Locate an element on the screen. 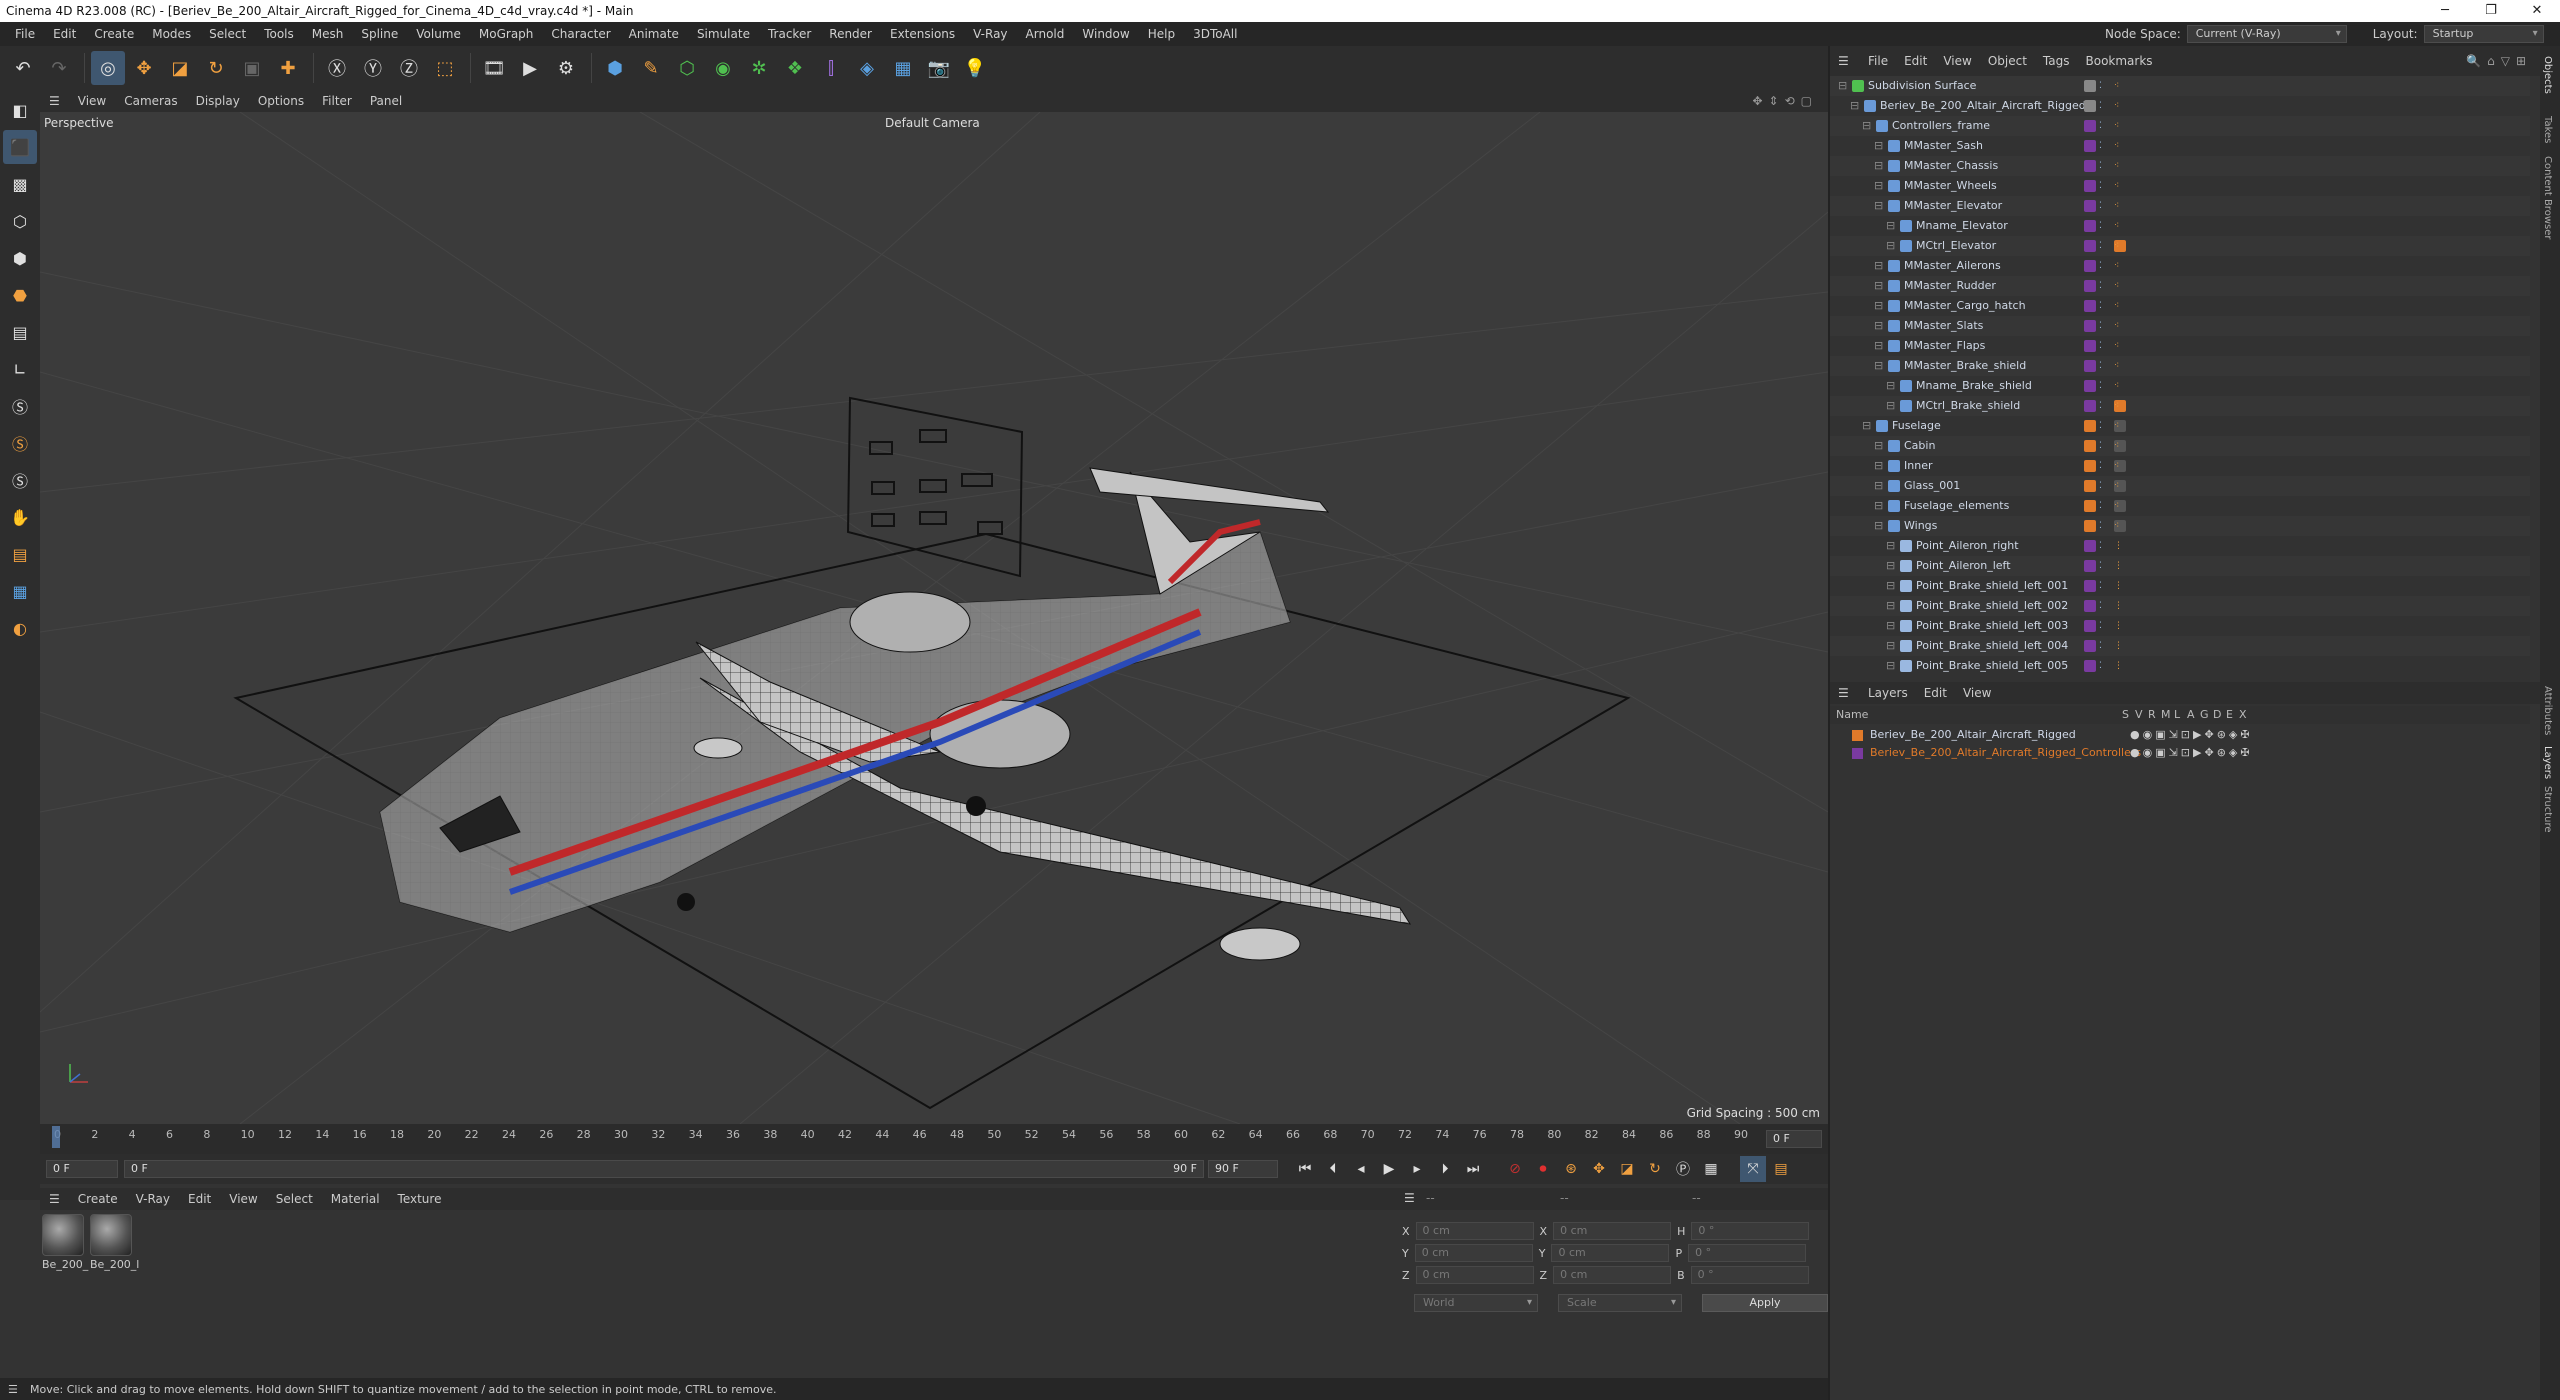 The image size is (2560, 1400). menu-character: Character is located at coordinates (580, 34).